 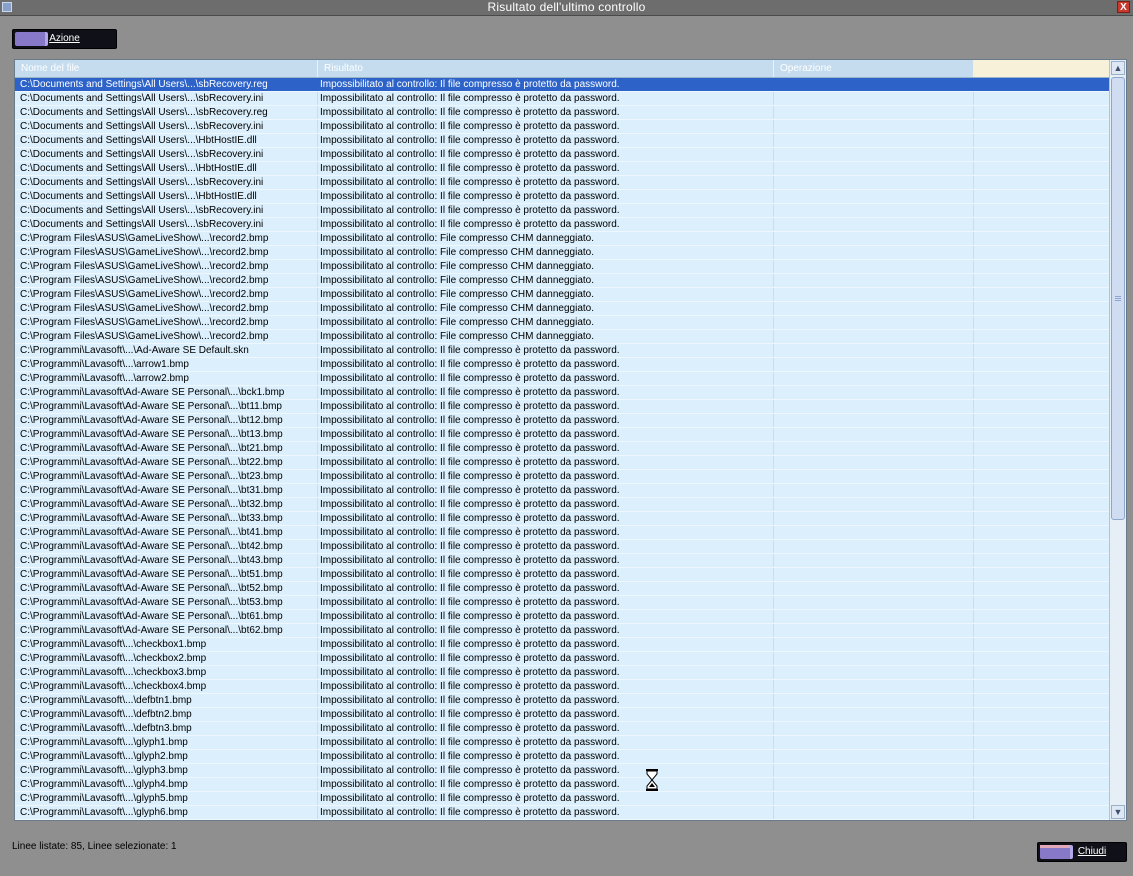 I want to click on arrow-up-icon: ▲, so click(x=1118, y=68).